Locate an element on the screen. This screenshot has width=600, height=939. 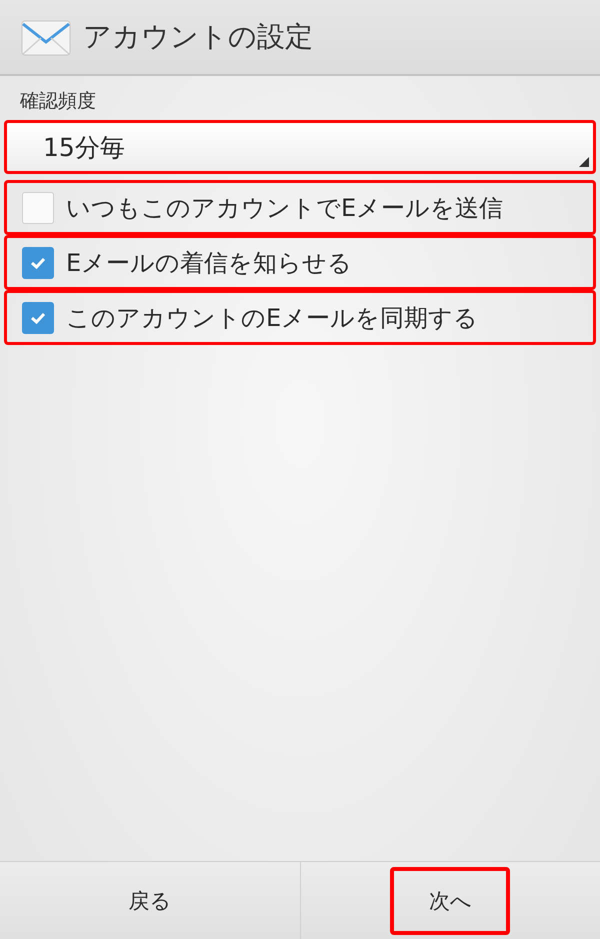
envelope-icon is located at coordinates (46, 38).